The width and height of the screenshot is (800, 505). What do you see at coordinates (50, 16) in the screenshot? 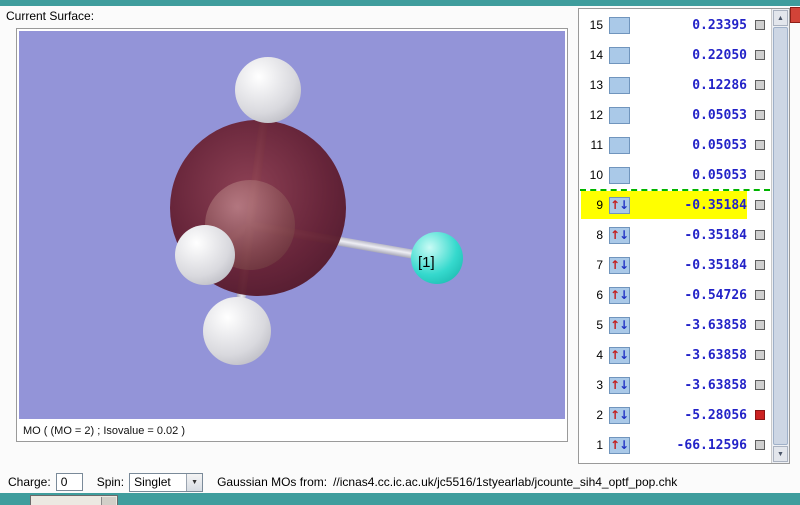
I see `current-surface-label: Current Surface:` at bounding box center [50, 16].